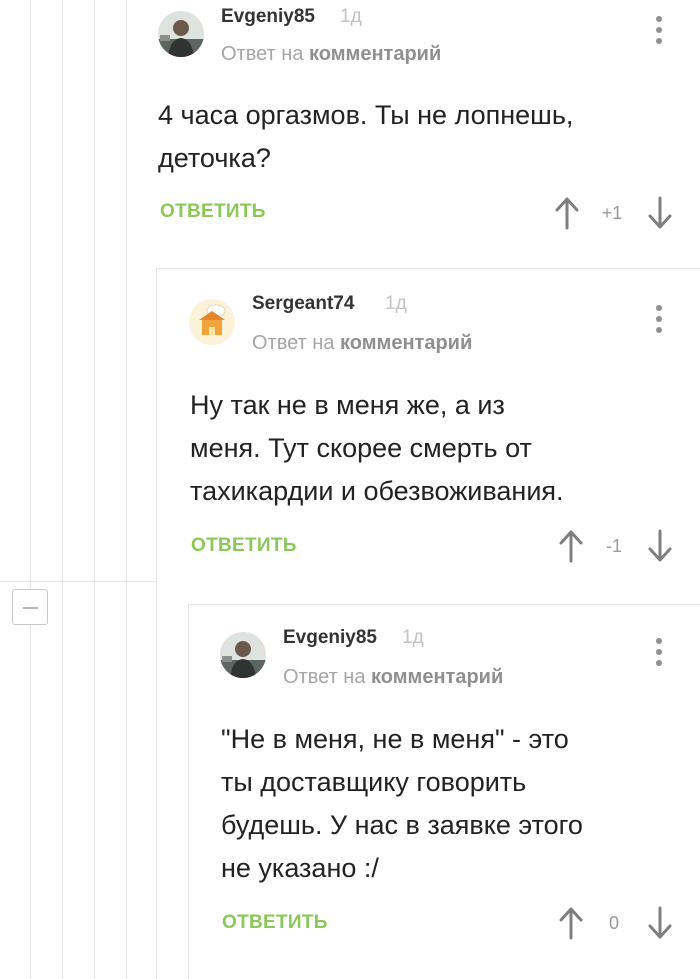 This screenshot has height=979, width=700. Describe the element at coordinates (402, 825) in the screenshot. I see `comment-text-line: будешь. У нас в заявке этого` at that location.